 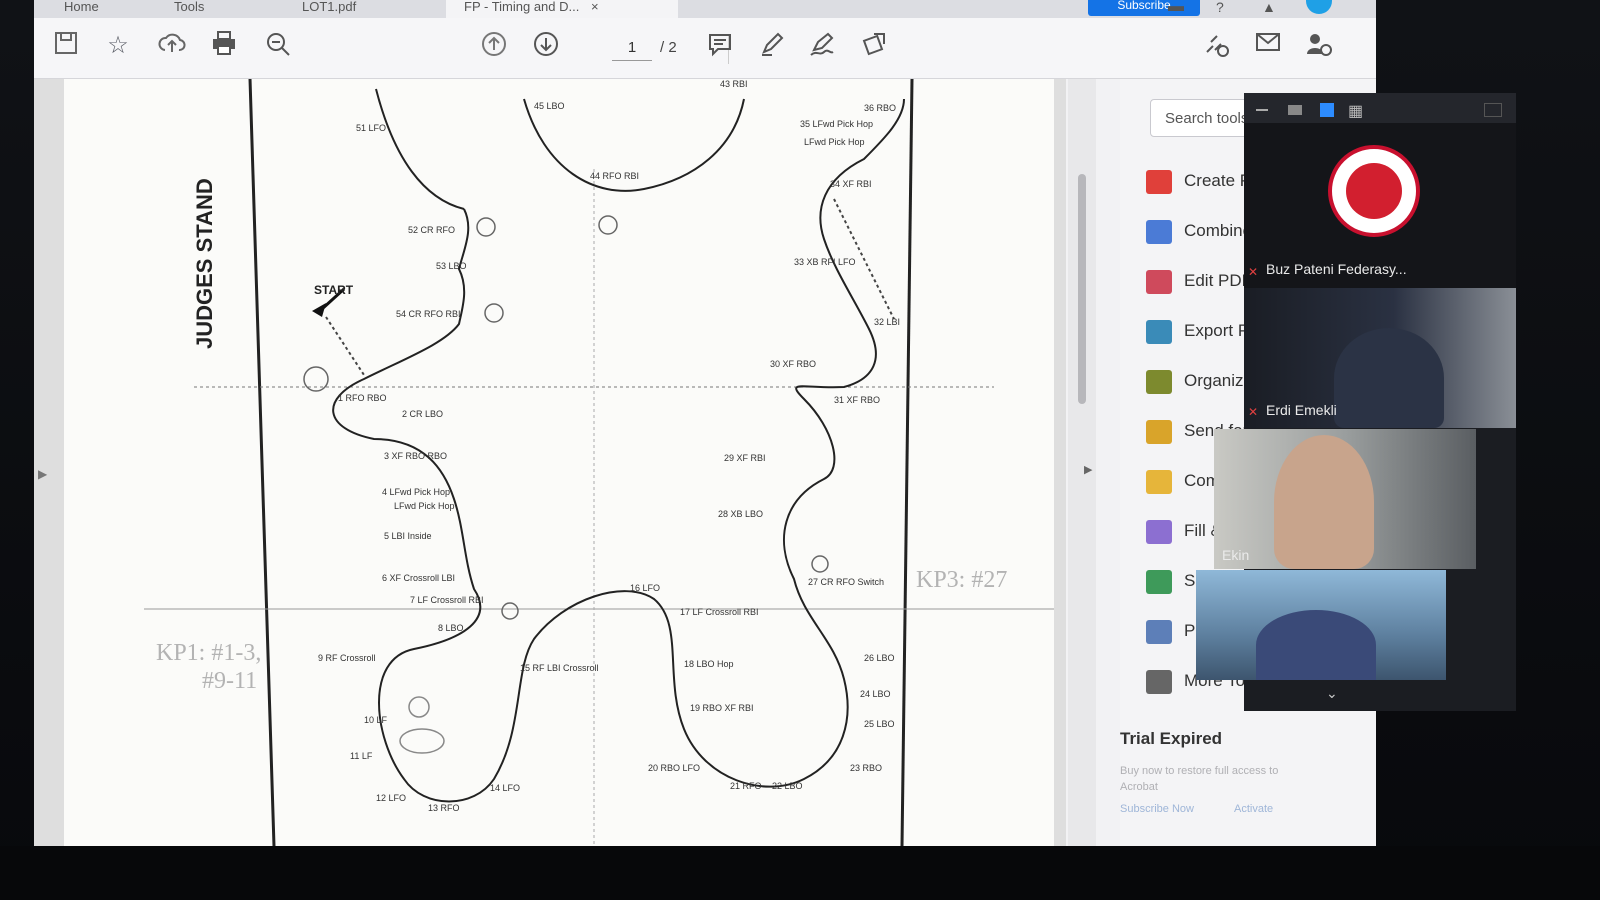 I want to click on kp1-note-line1: KP1: #1-3,, so click(x=209, y=653).